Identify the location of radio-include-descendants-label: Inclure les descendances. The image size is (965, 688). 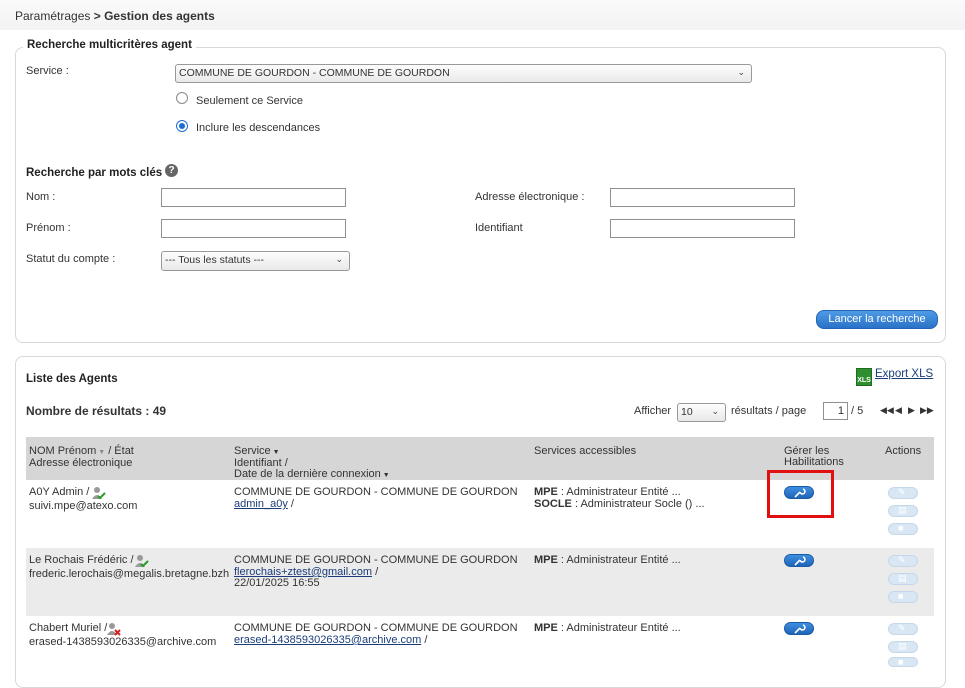
(258, 128).